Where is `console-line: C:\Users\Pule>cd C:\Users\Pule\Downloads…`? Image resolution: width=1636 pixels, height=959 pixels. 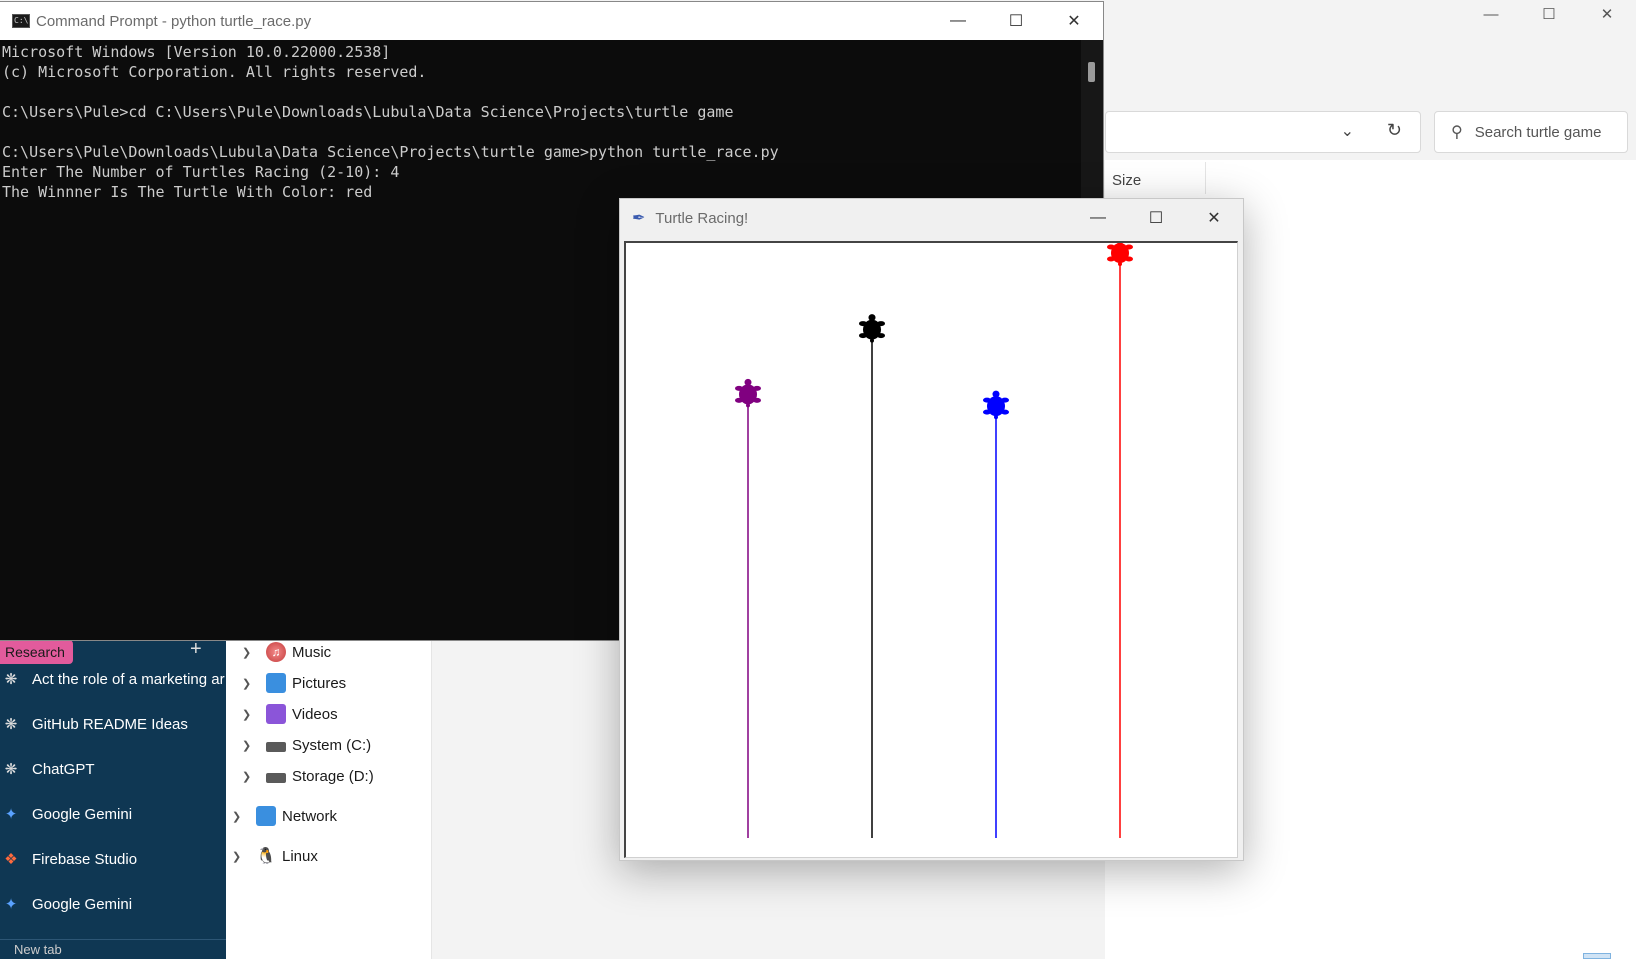
console-line: C:\Users\Pule>cd C:\Users\Pule\Downloads… is located at coordinates (368, 112).